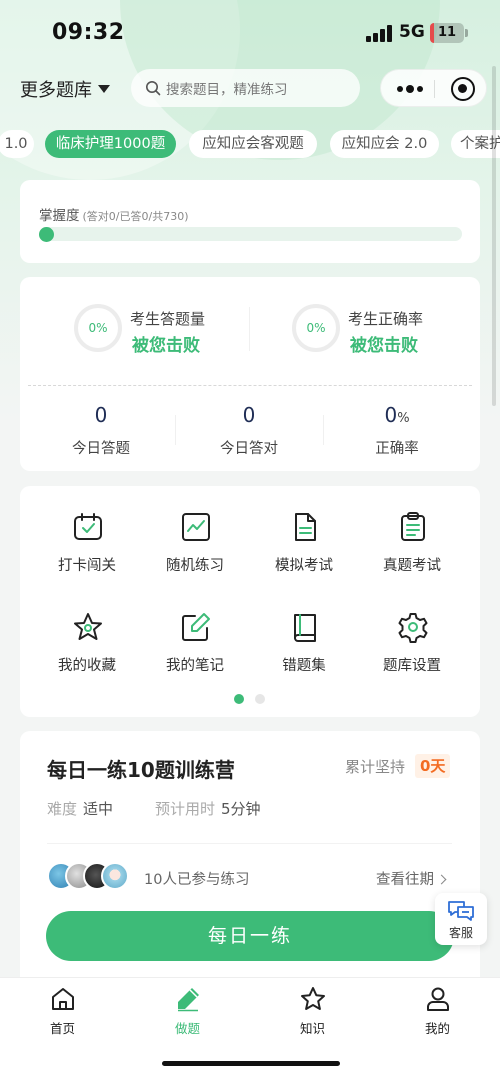 The image size is (500, 1069). Describe the element at coordinates (253, 144) in the screenshot. I see `tab-bank-2: 应知应会客观题` at that location.